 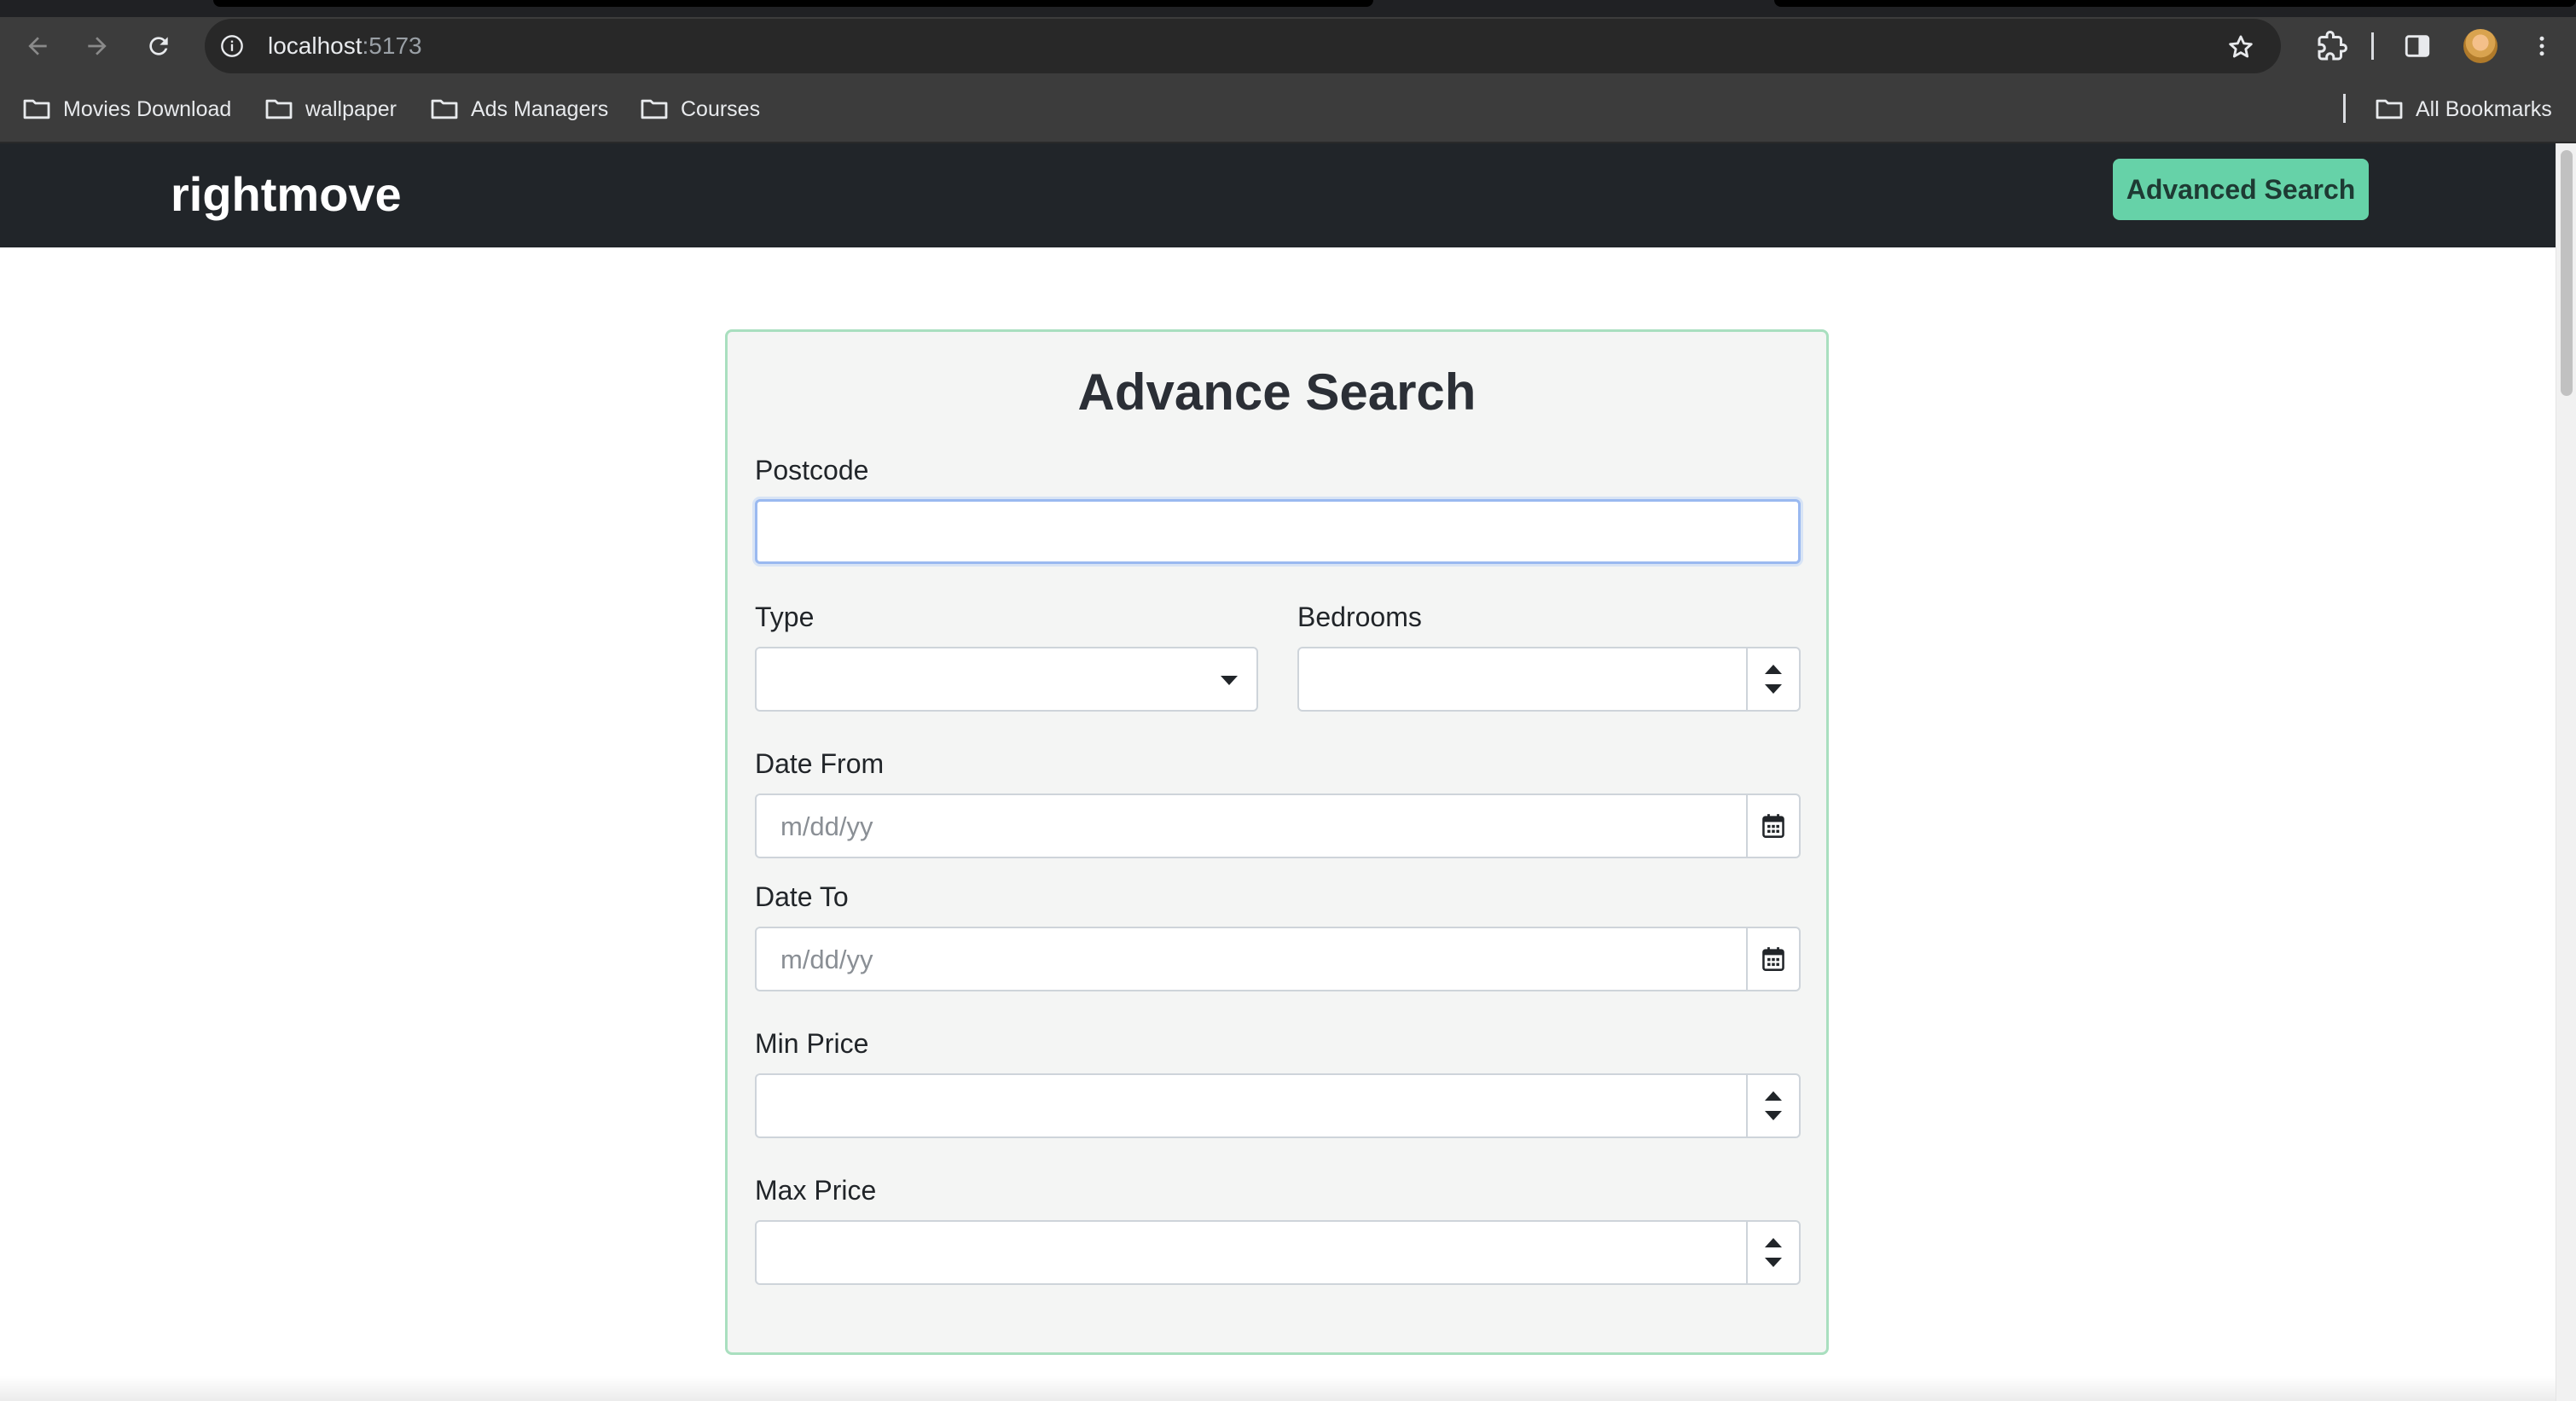 What do you see at coordinates (159, 46) in the screenshot?
I see `reload-icon` at bounding box center [159, 46].